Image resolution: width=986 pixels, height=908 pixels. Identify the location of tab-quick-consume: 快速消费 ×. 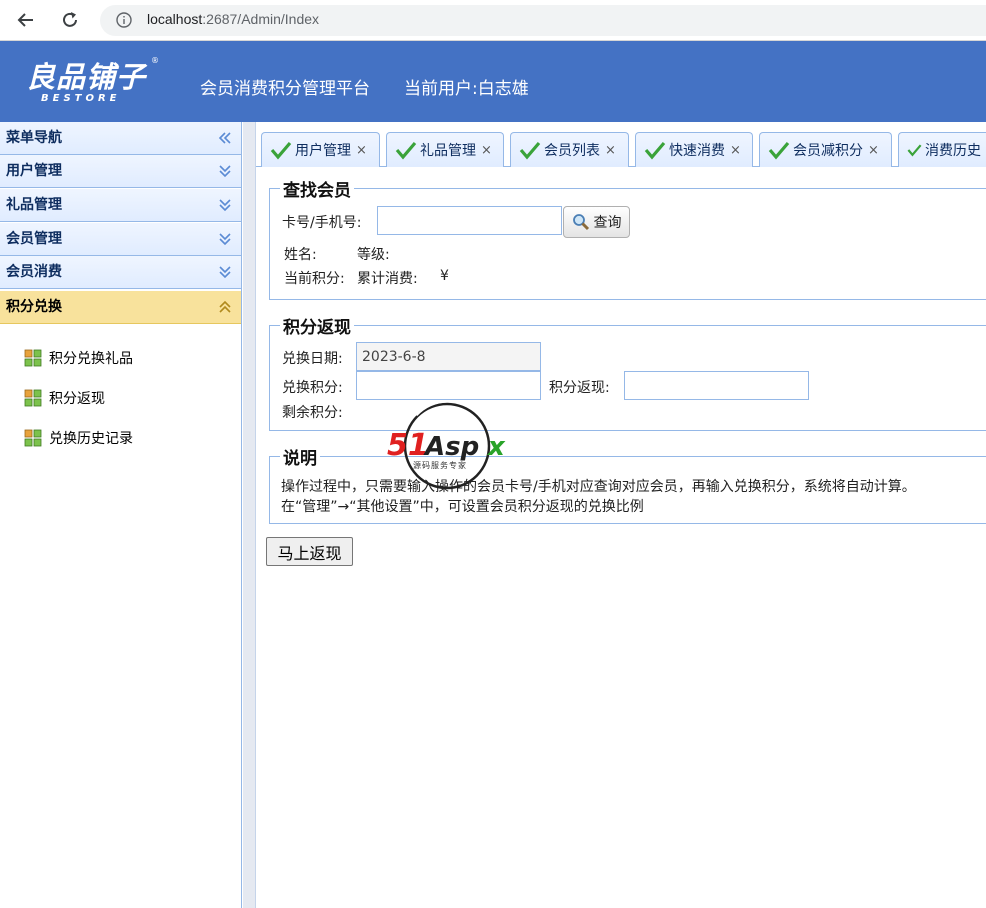
(694, 149).